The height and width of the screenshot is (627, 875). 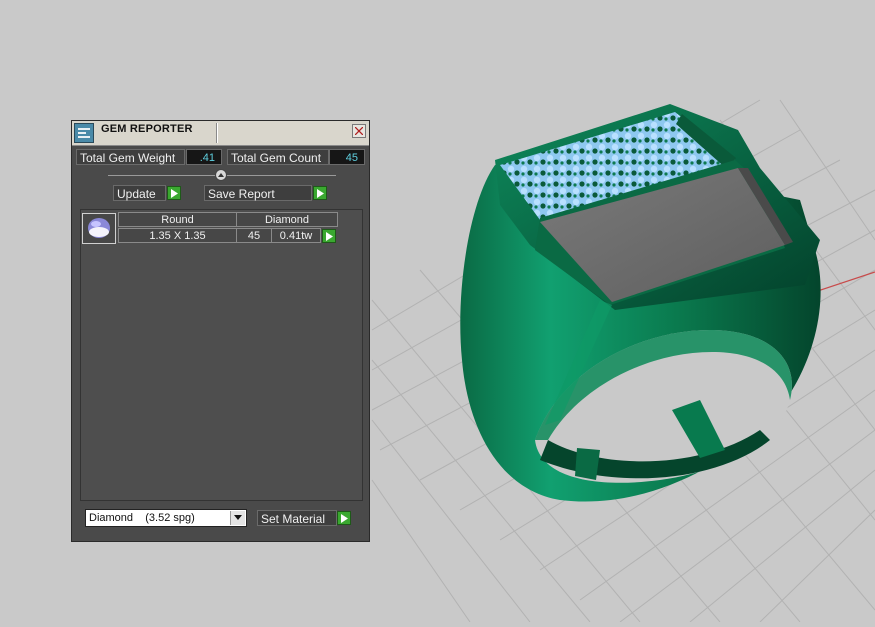 I want to click on update-play-button, so click(x=174, y=193).